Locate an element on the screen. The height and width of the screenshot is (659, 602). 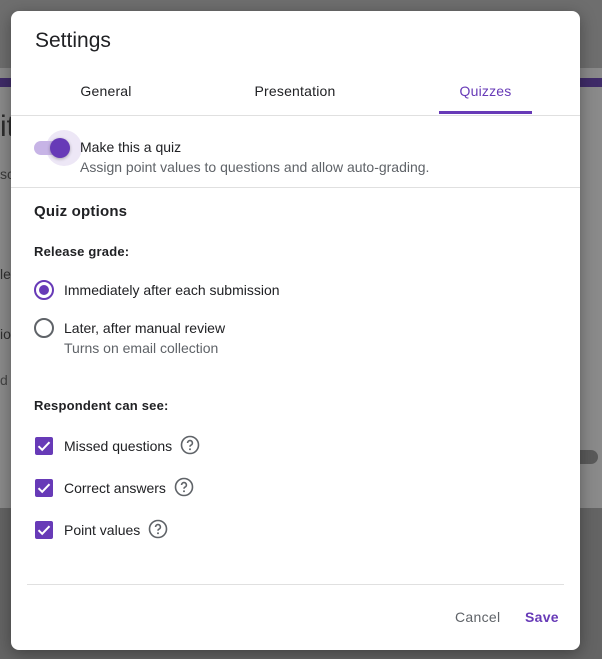
missed-questions-label: Missed questions is located at coordinates (118, 446).